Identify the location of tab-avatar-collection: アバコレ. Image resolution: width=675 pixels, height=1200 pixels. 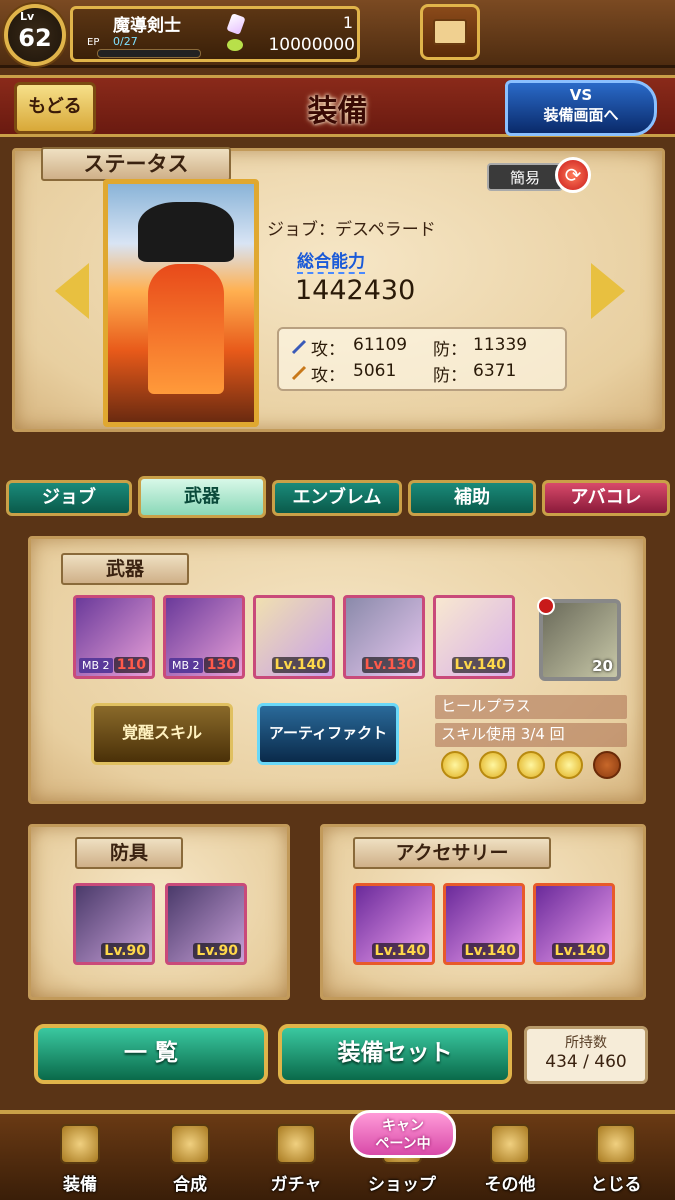
(606, 498).